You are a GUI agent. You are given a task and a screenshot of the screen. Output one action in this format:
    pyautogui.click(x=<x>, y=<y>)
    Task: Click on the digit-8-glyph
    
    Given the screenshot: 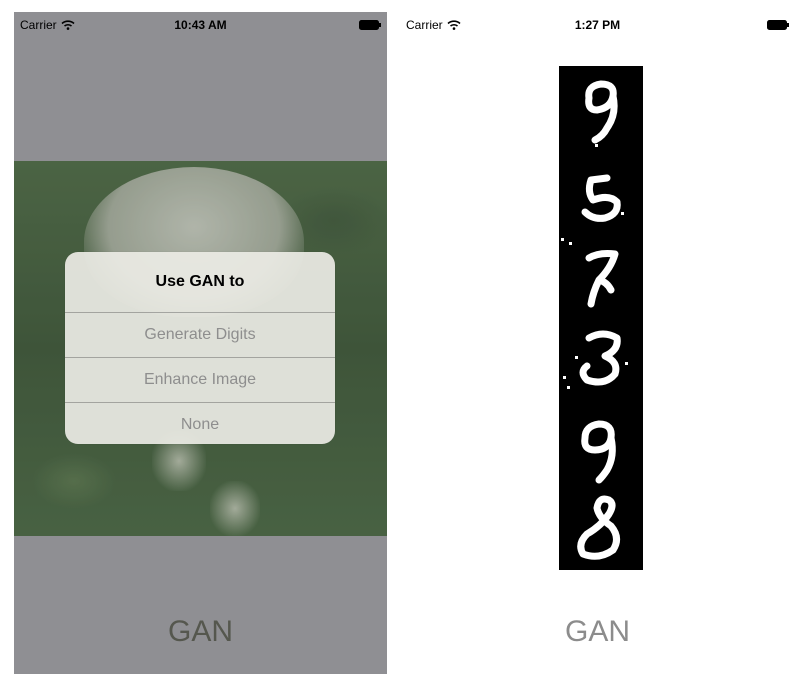 What is the action you would take?
    pyautogui.click(x=598, y=527)
    